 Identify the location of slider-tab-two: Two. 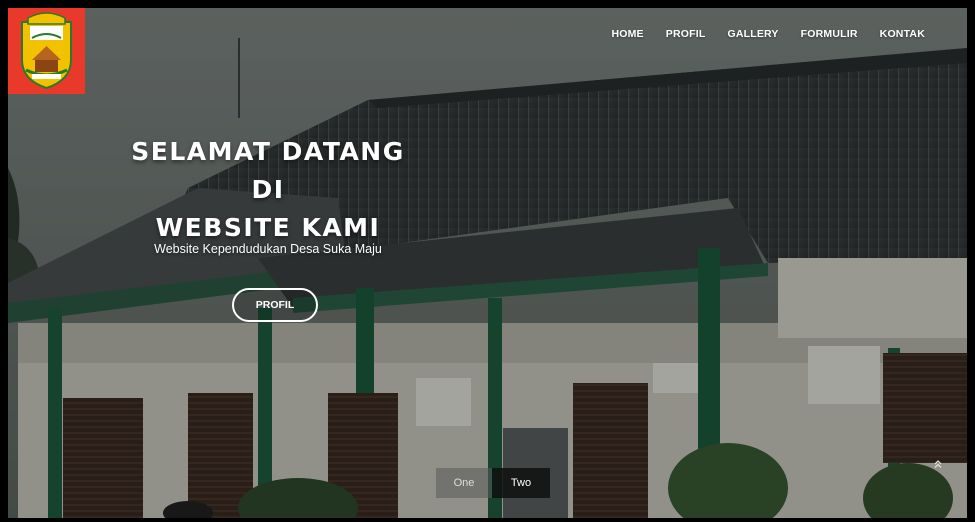
(521, 483).